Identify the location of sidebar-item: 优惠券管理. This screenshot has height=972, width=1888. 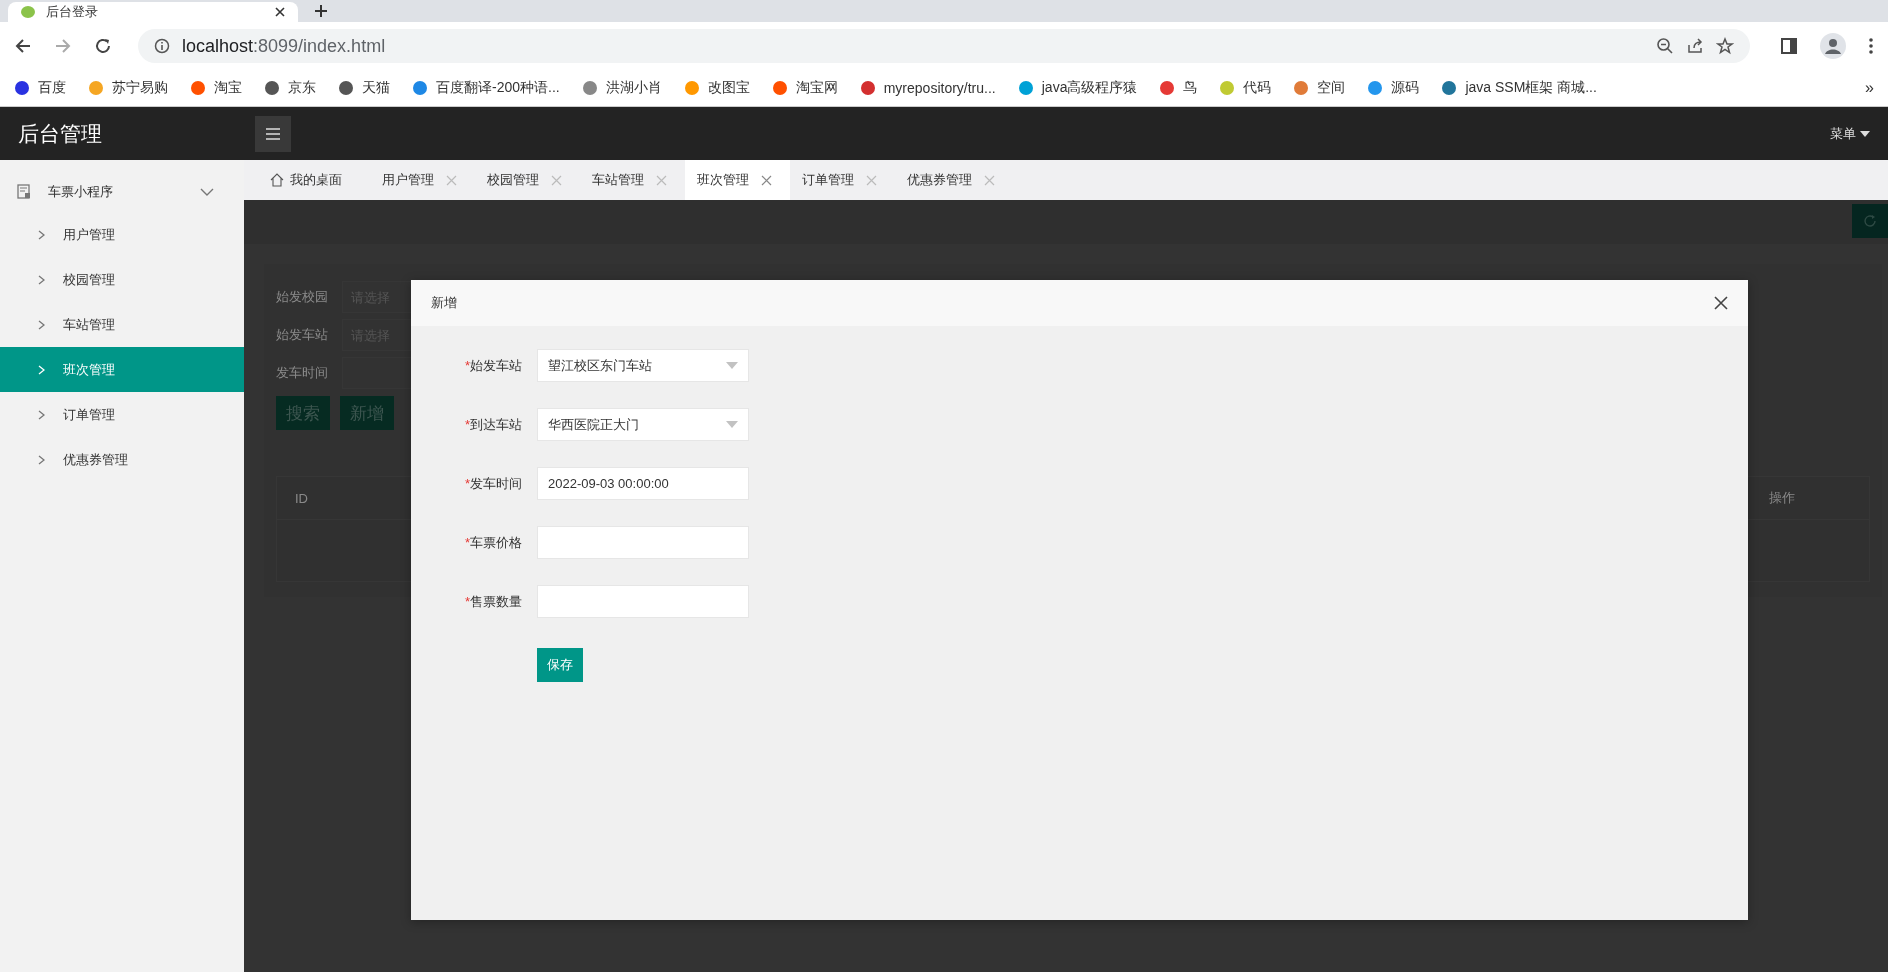
(122, 459).